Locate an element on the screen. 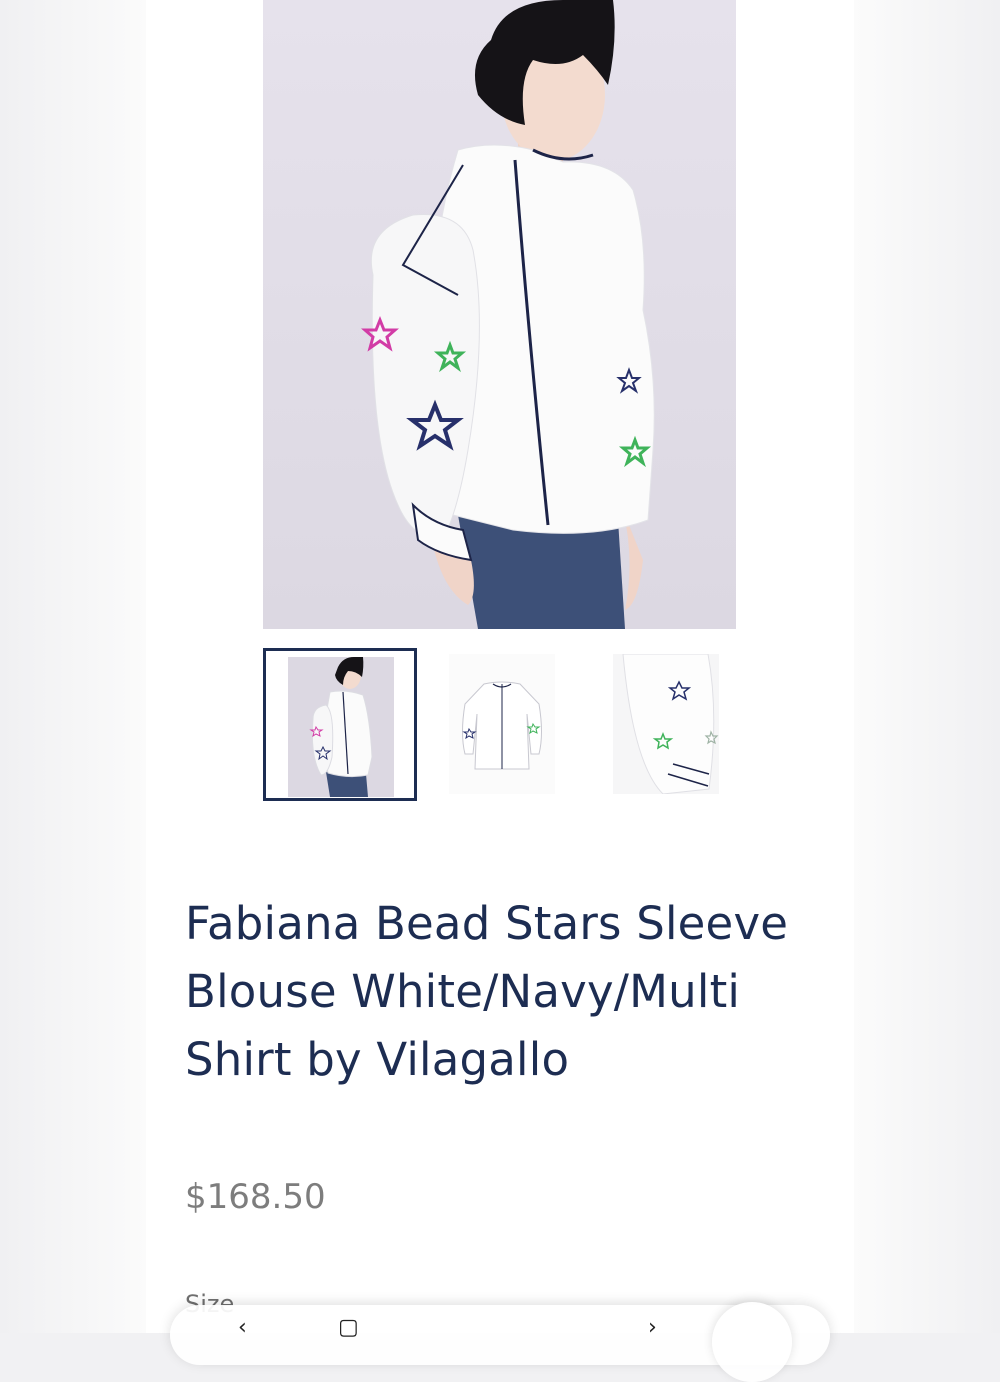 This screenshot has height=1382, width=1000. forward-arrow-icon: › is located at coordinates (652, 1328).